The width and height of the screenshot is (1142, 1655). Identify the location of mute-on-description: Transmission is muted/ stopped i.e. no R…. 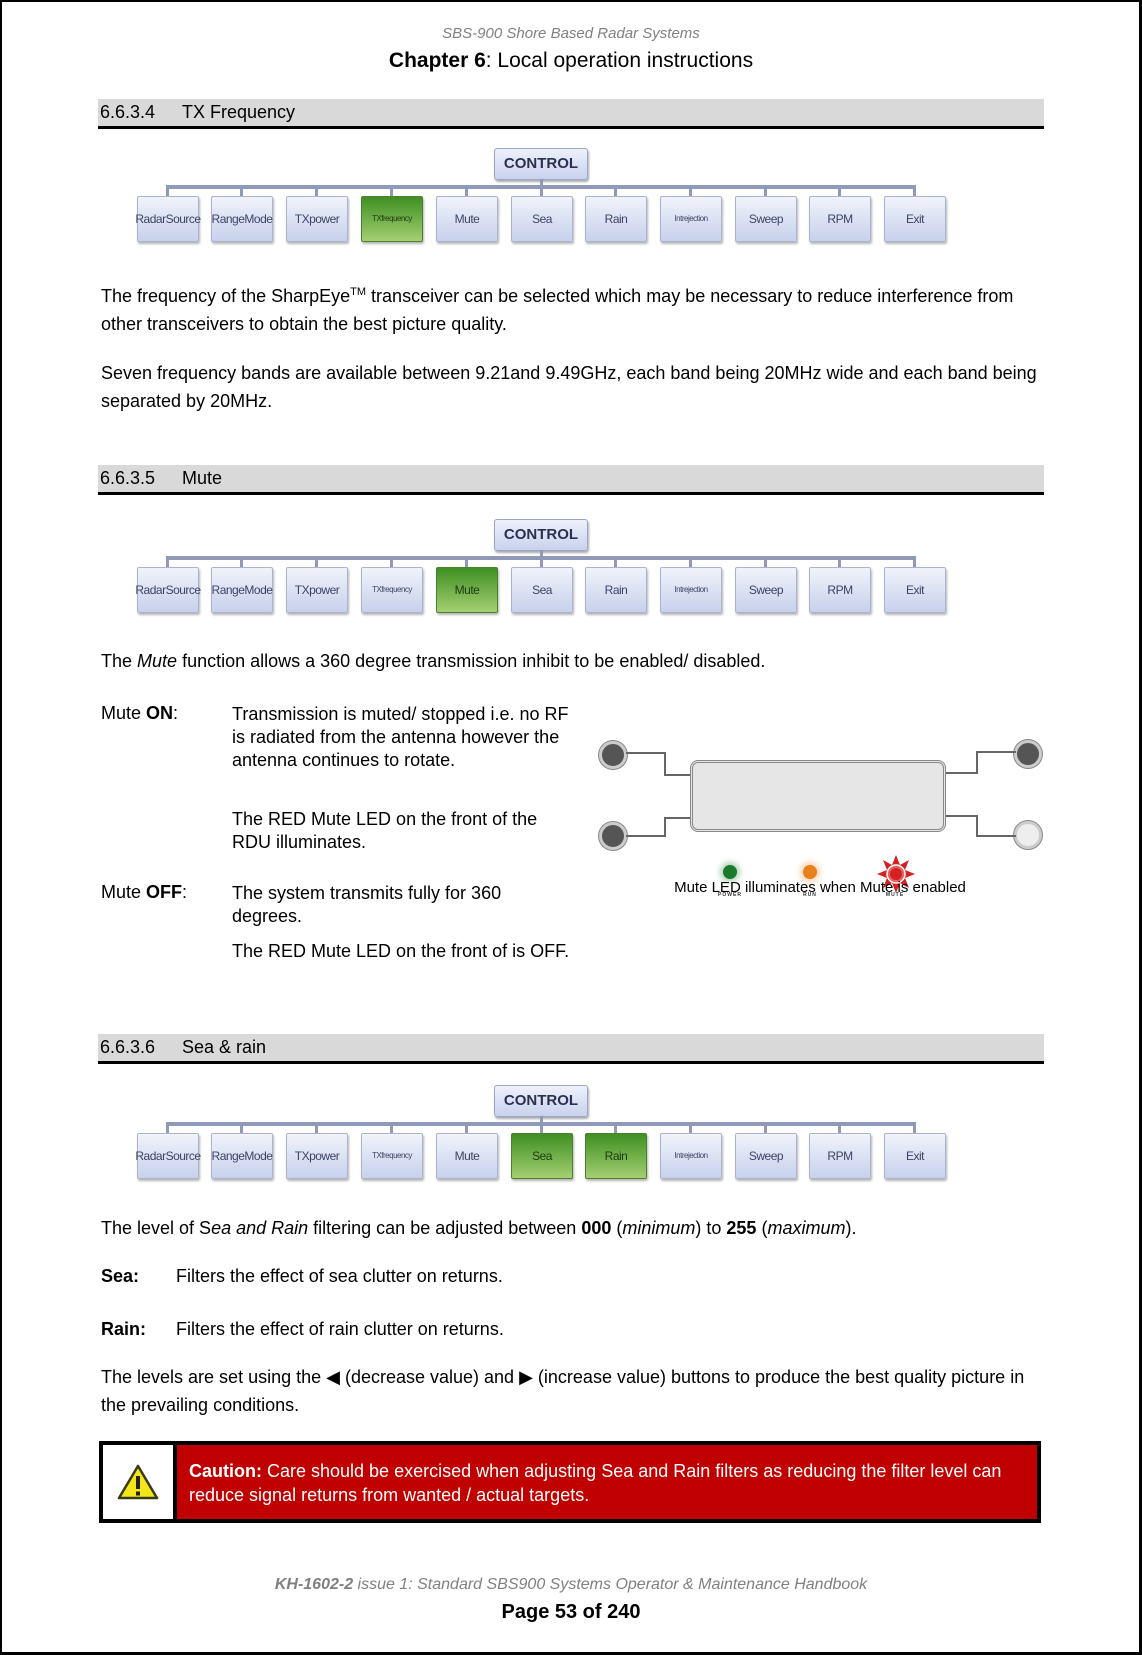
(400, 737).